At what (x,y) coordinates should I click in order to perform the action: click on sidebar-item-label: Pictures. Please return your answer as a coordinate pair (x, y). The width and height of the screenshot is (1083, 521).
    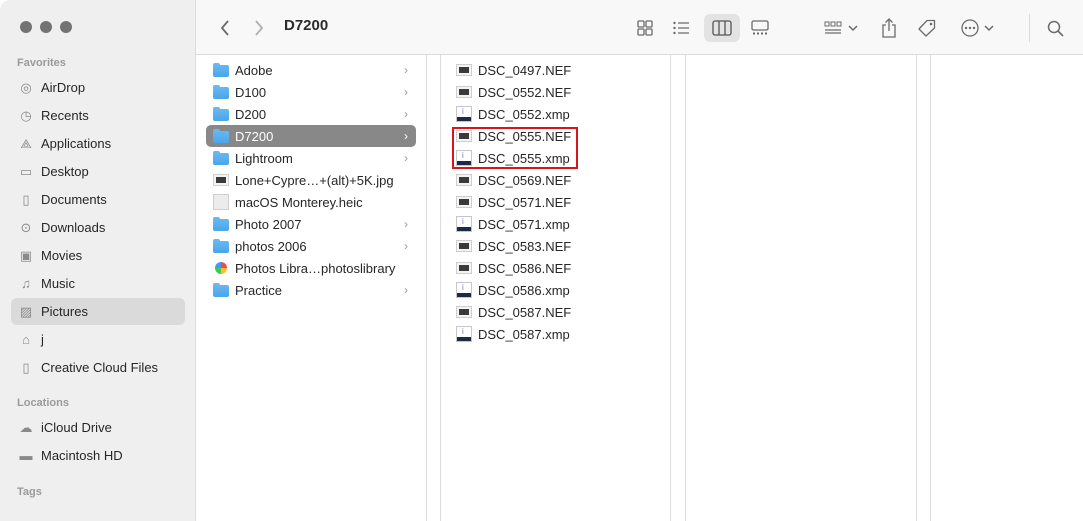
    Looking at the image, I should click on (64, 311).